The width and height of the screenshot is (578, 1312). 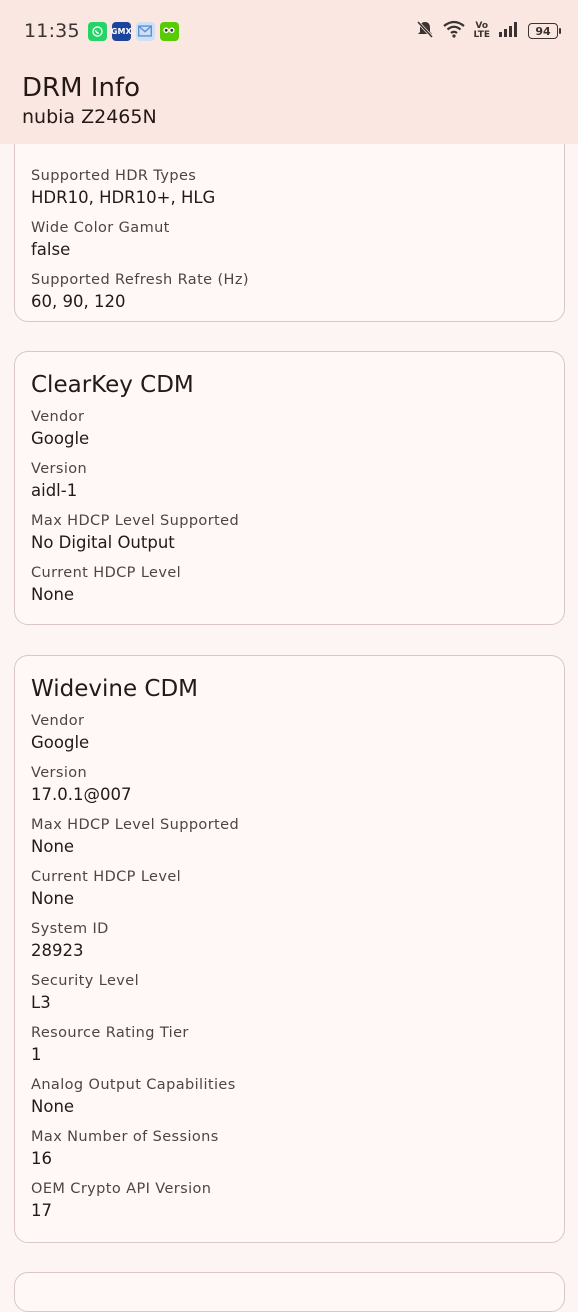 What do you see at coordinates (78, 301) in the screenshot?
I see `field-value: 60, 90, 120` at bounding box center [78, 301].